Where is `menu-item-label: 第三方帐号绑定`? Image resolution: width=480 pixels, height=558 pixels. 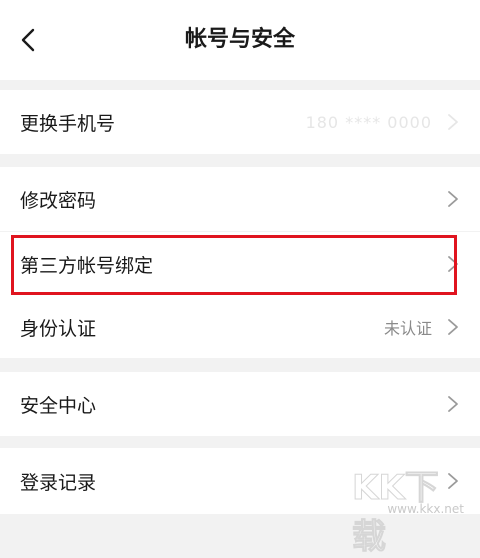
menu-item-label: 第三方帐号绑定 is located at coordinates (87, 265).